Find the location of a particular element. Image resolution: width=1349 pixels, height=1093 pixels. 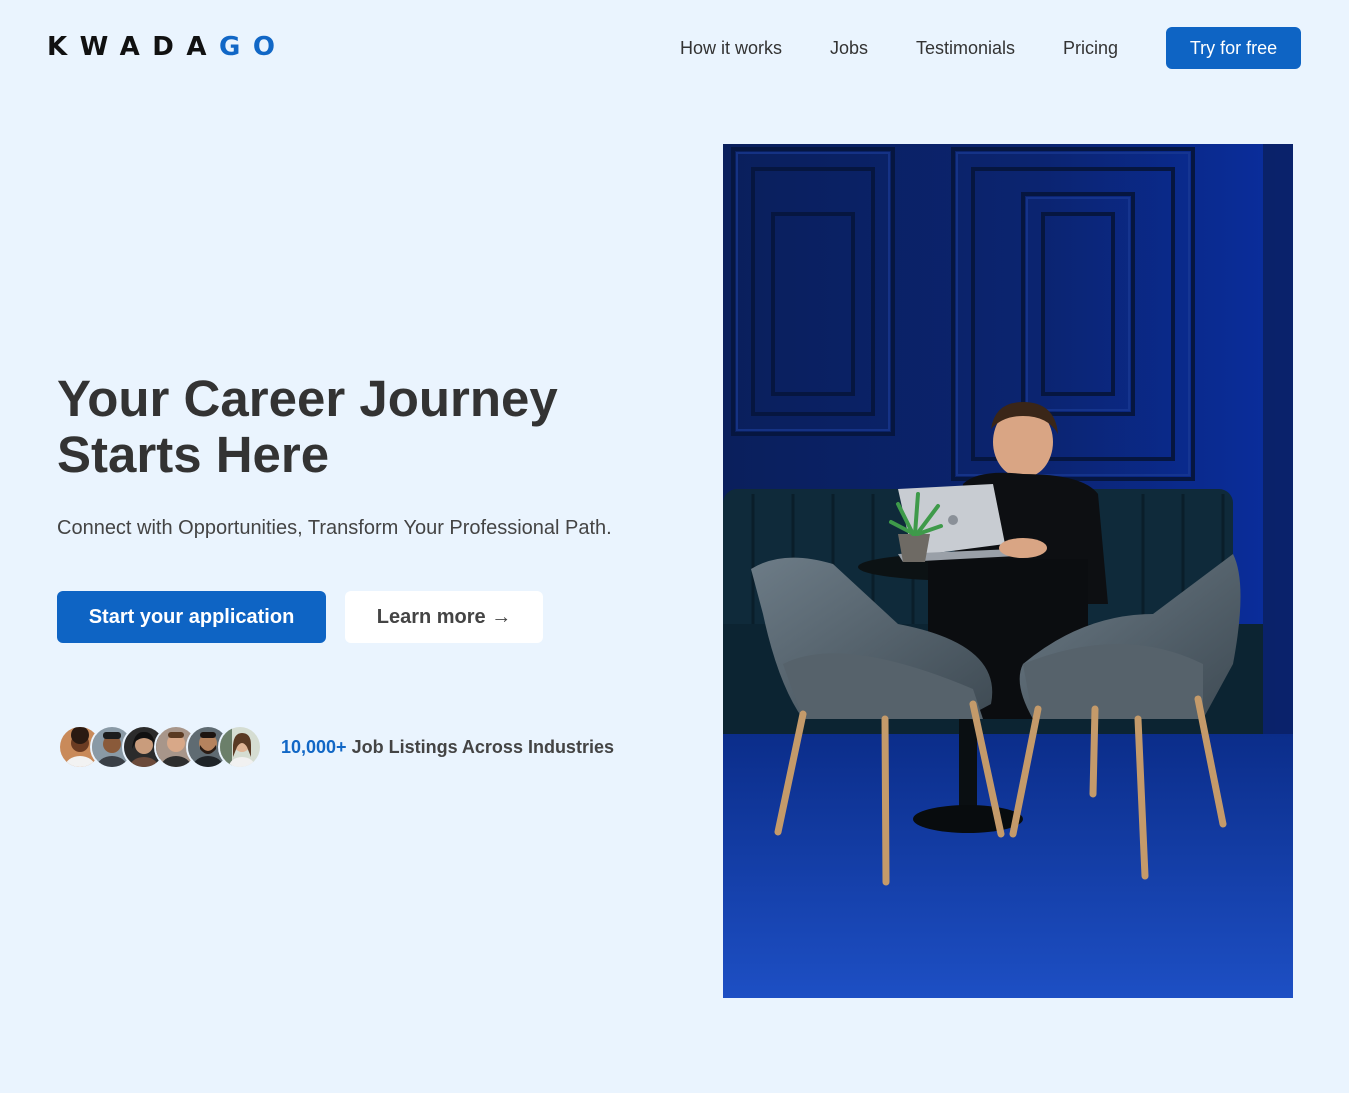

stat-number: 10,000+ is located at coordinates (314, 747).